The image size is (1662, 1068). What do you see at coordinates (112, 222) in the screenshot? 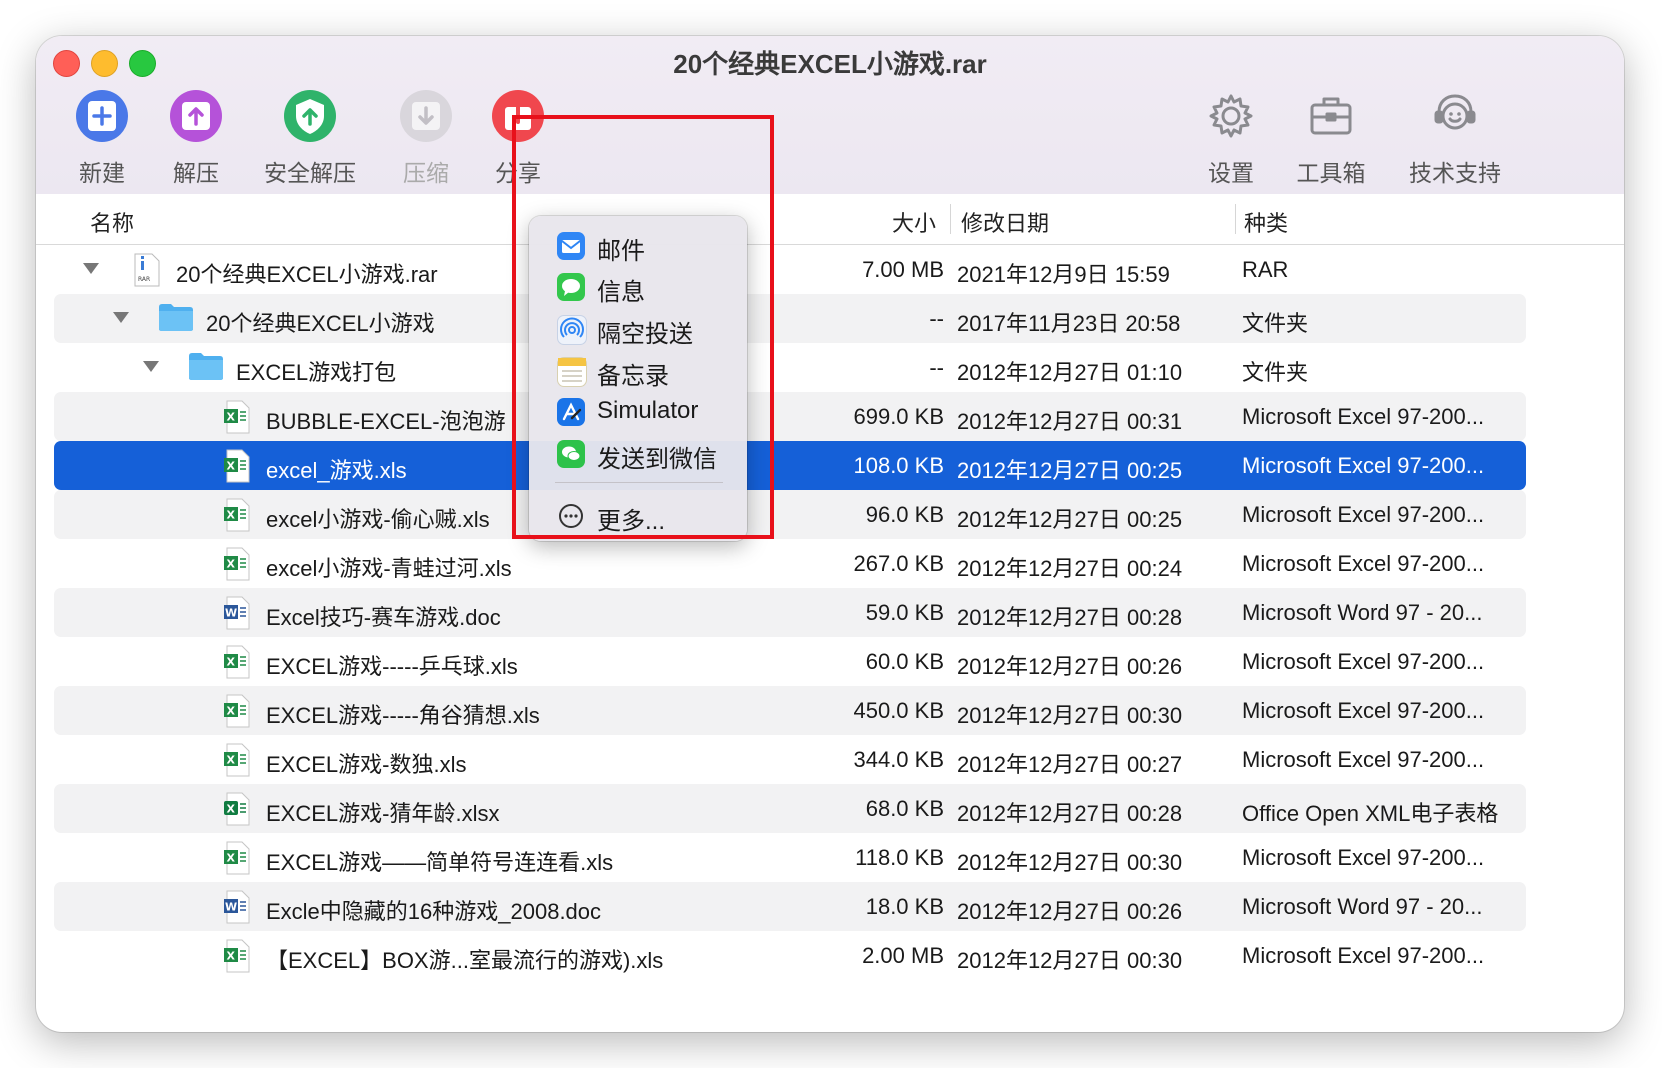
I see `column-name: 名称` at bounding box center [112, 222].